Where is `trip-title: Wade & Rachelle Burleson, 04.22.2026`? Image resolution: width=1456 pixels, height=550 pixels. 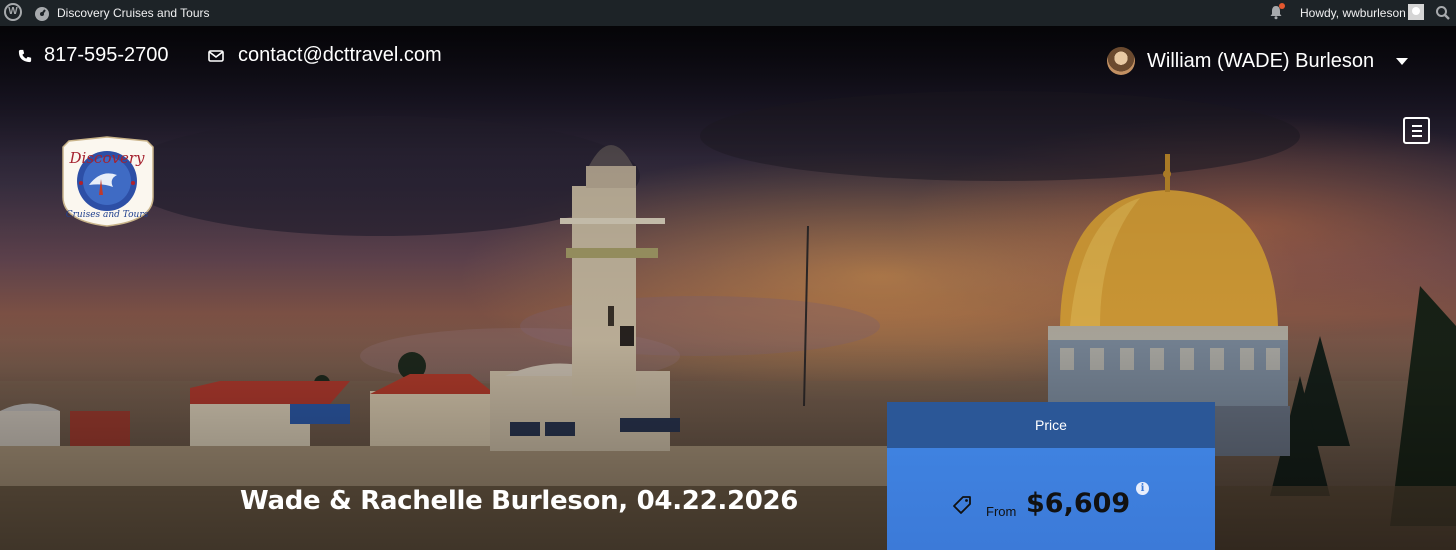 trip-title: Wade & Rachelle Burleson, 04.22.2026 is located at coordinates (519, 501).